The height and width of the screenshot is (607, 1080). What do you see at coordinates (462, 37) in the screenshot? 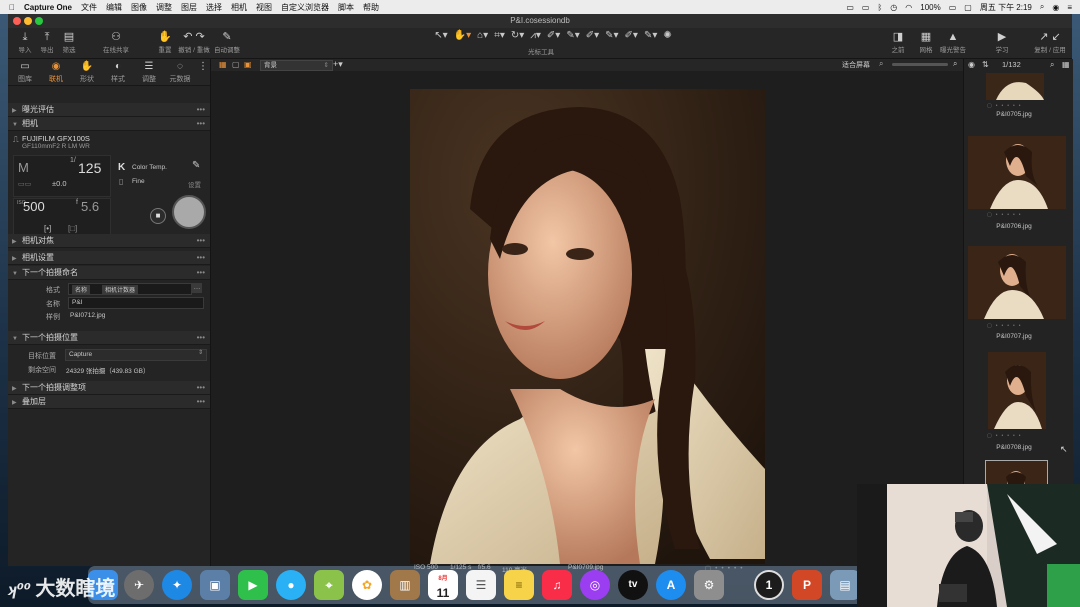
I see `pan-cursor-icon: ✋▾` at bounding box center [462, 37].